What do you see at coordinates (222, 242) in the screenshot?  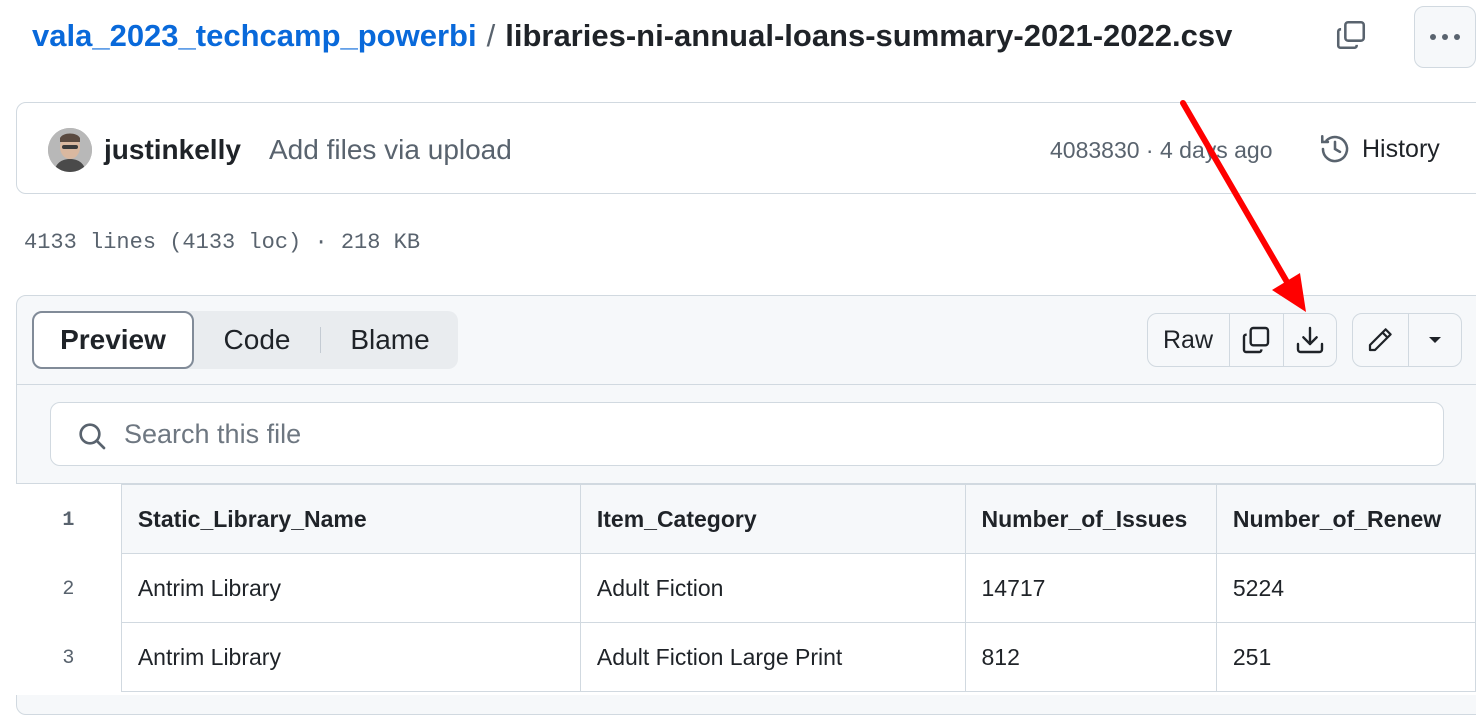 I see `file-info: 4133 lines (4133 loc) · 218 KB` at bounding box center [222, 242].